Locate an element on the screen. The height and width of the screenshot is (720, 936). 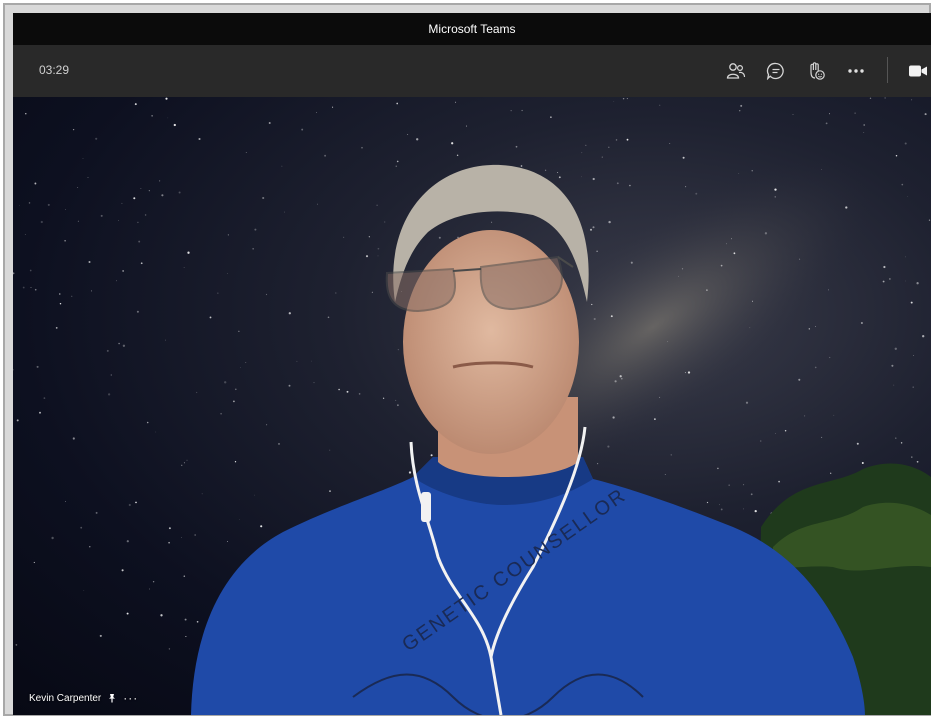
more-actions-button is located at coordinates (856, 71).